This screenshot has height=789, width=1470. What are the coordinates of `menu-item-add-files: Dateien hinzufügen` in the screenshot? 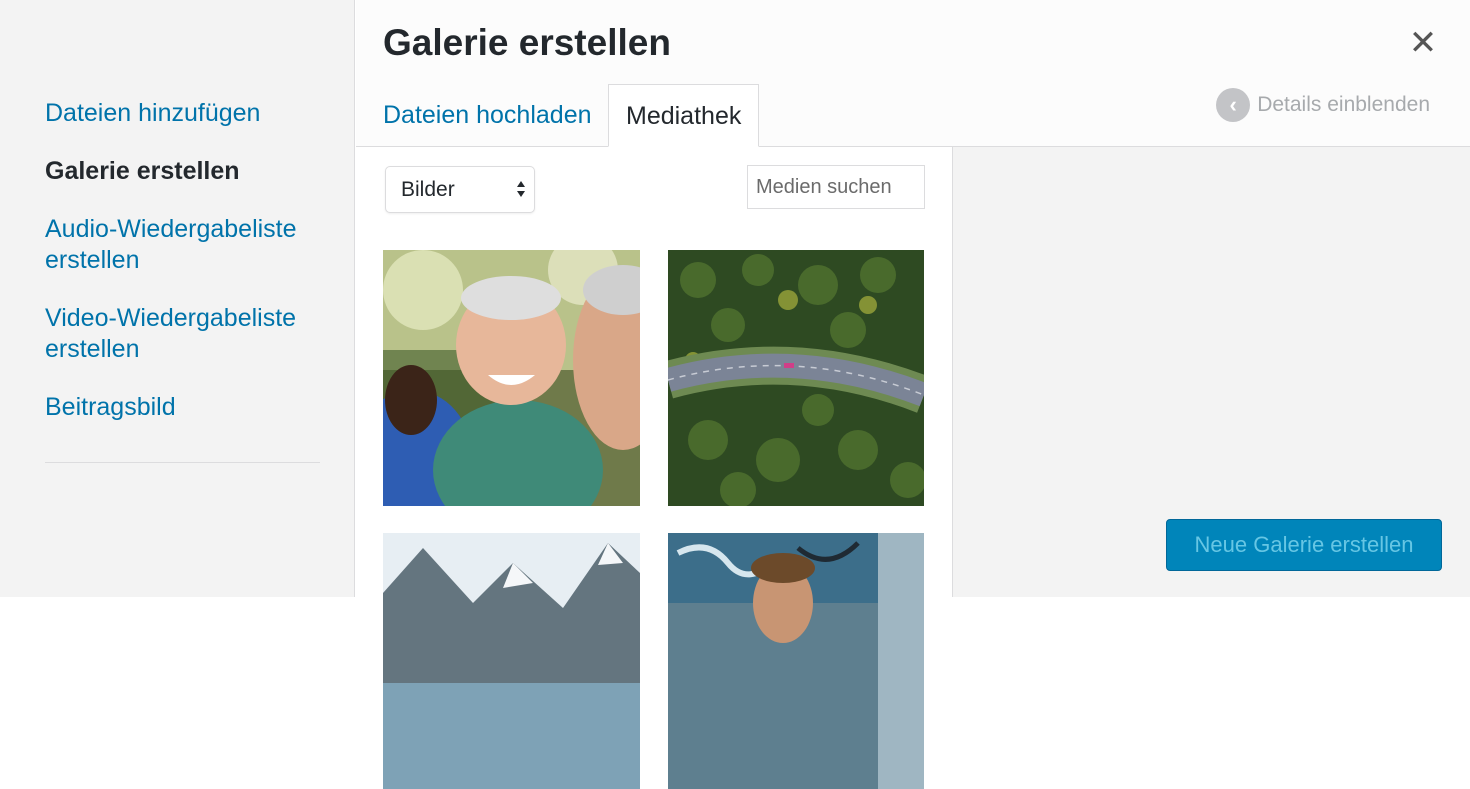 It's located at (185, 113).